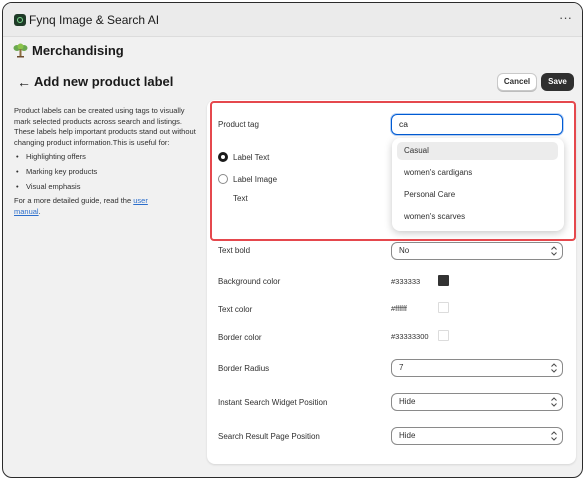  Describe the element at coordinates (443, 280) in the screenshot. I see `background-color-swatch` at that location.